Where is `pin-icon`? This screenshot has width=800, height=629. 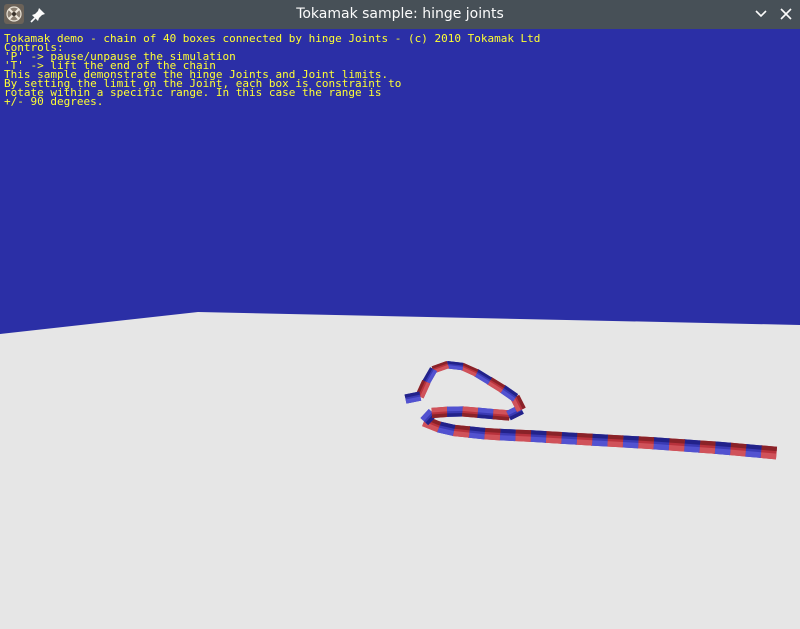
pin-icon is located at coordinates (38, 15).